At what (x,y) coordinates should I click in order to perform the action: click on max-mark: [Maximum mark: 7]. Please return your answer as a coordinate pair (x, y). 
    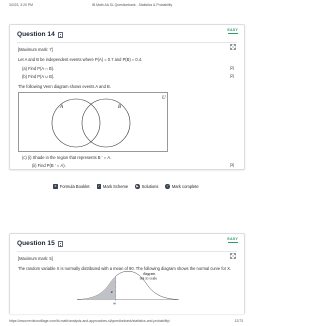
    Looking at the image, I should click on (35, 49).